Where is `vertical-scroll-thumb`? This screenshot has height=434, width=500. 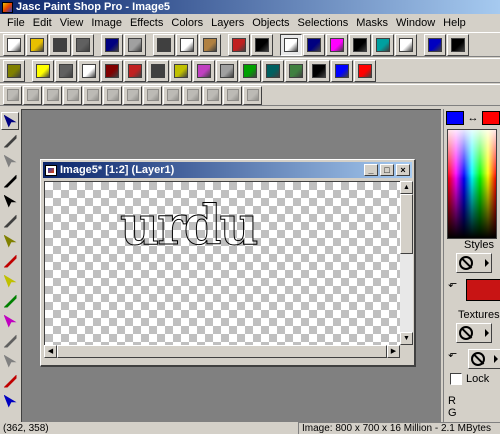
vertical-scroll-thumb is located at coordinates (406, 224).